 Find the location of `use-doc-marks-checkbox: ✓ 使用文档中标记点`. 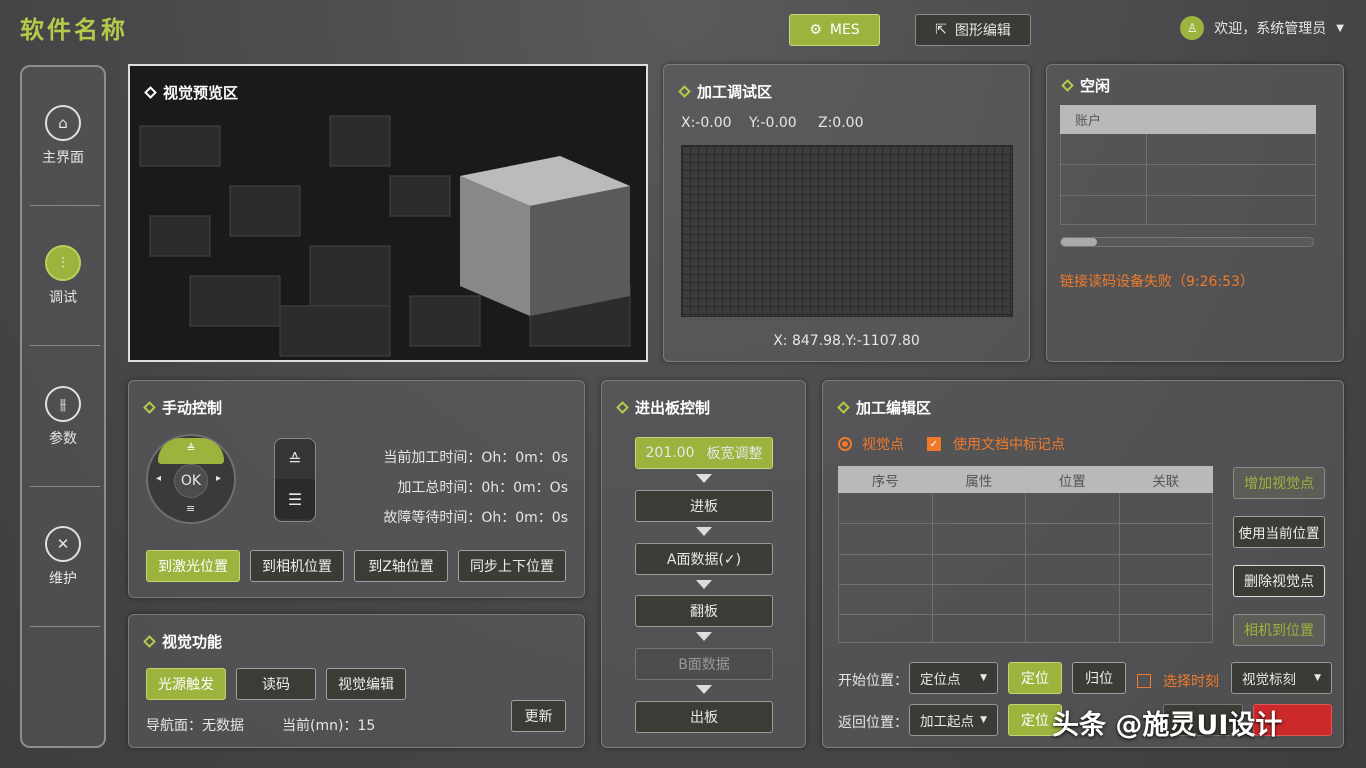

use-doc-marks-checkbox: ✓ 使用文档中标记点 is located at coordinates (996, 444).